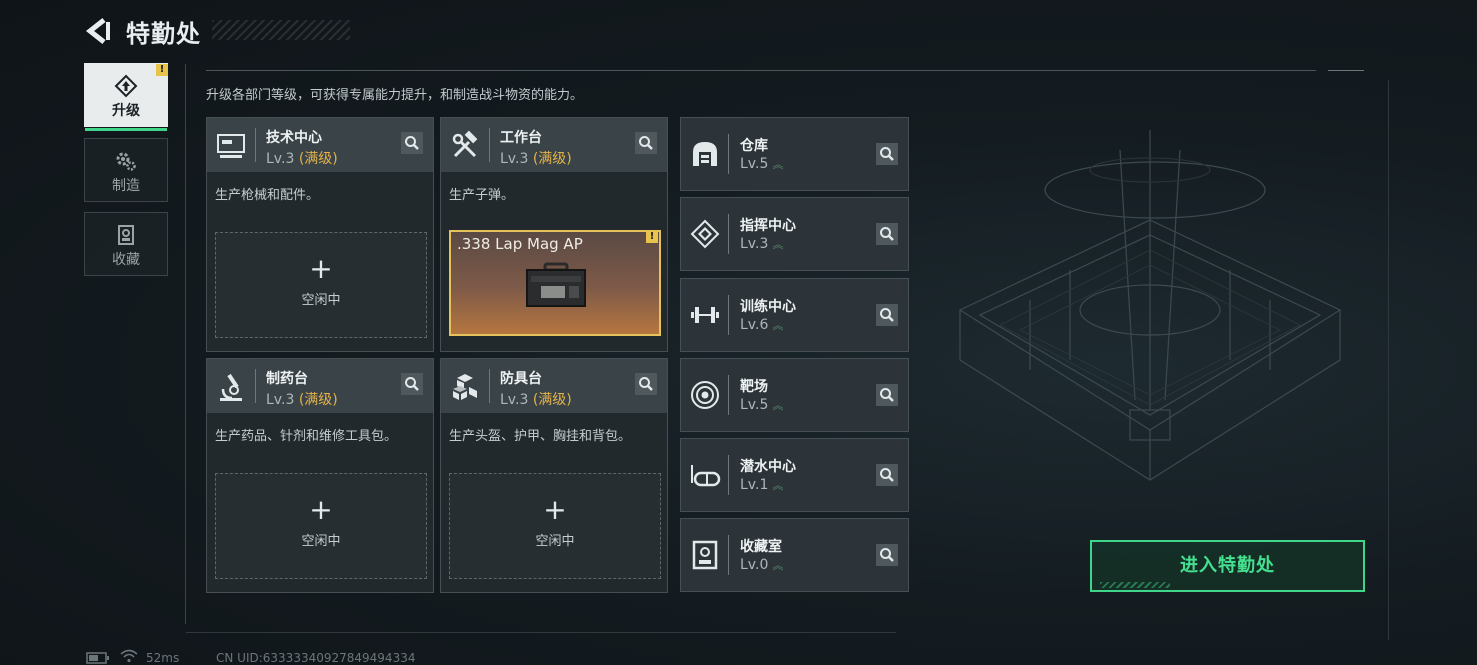 This screenshot has height=665, width=1477. What do you see at coordinates (129, 656) in the screenshot?
I see `wifi-icon` at bounding box center [129, 656].